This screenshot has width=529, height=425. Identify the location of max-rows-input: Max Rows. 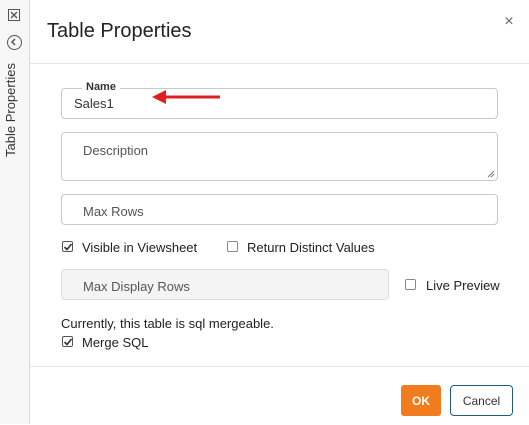
(279, 209).